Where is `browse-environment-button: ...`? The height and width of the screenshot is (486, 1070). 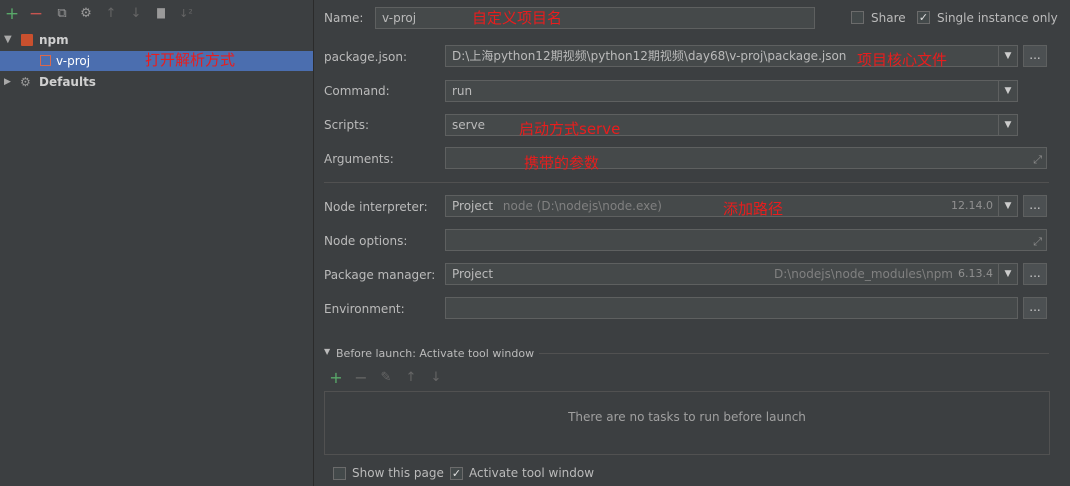
browse-environment-button: ... is located at coordinates (1035, 308).